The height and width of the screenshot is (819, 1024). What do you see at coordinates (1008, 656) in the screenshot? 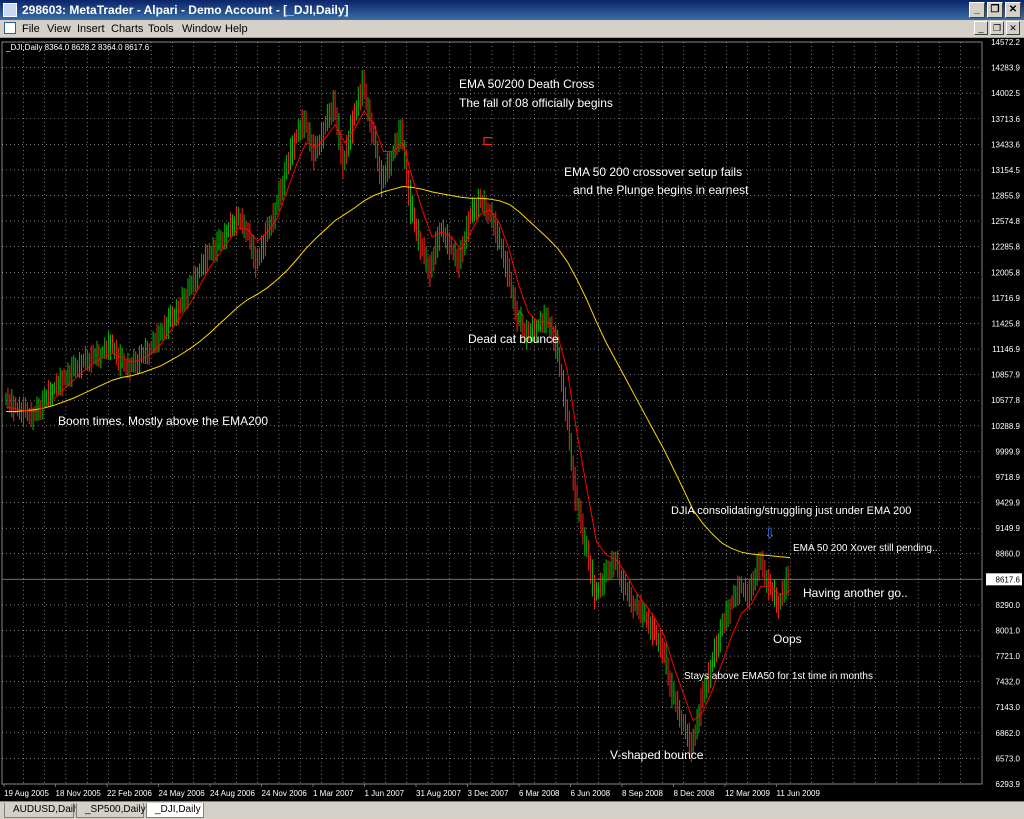
I see `y-tick-label: 7721.0` at bounding box center [1008, 656].